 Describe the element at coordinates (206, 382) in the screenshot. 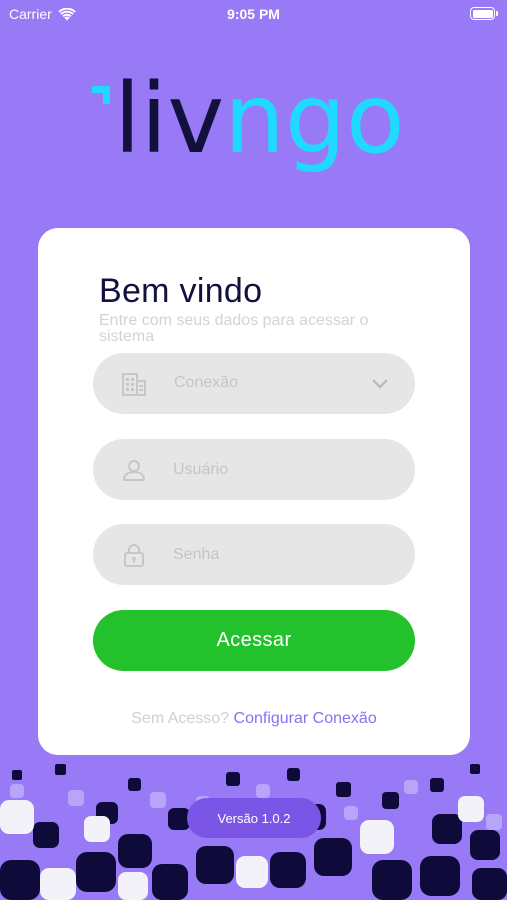

I see `connection-select-value: Conexão` at that location.